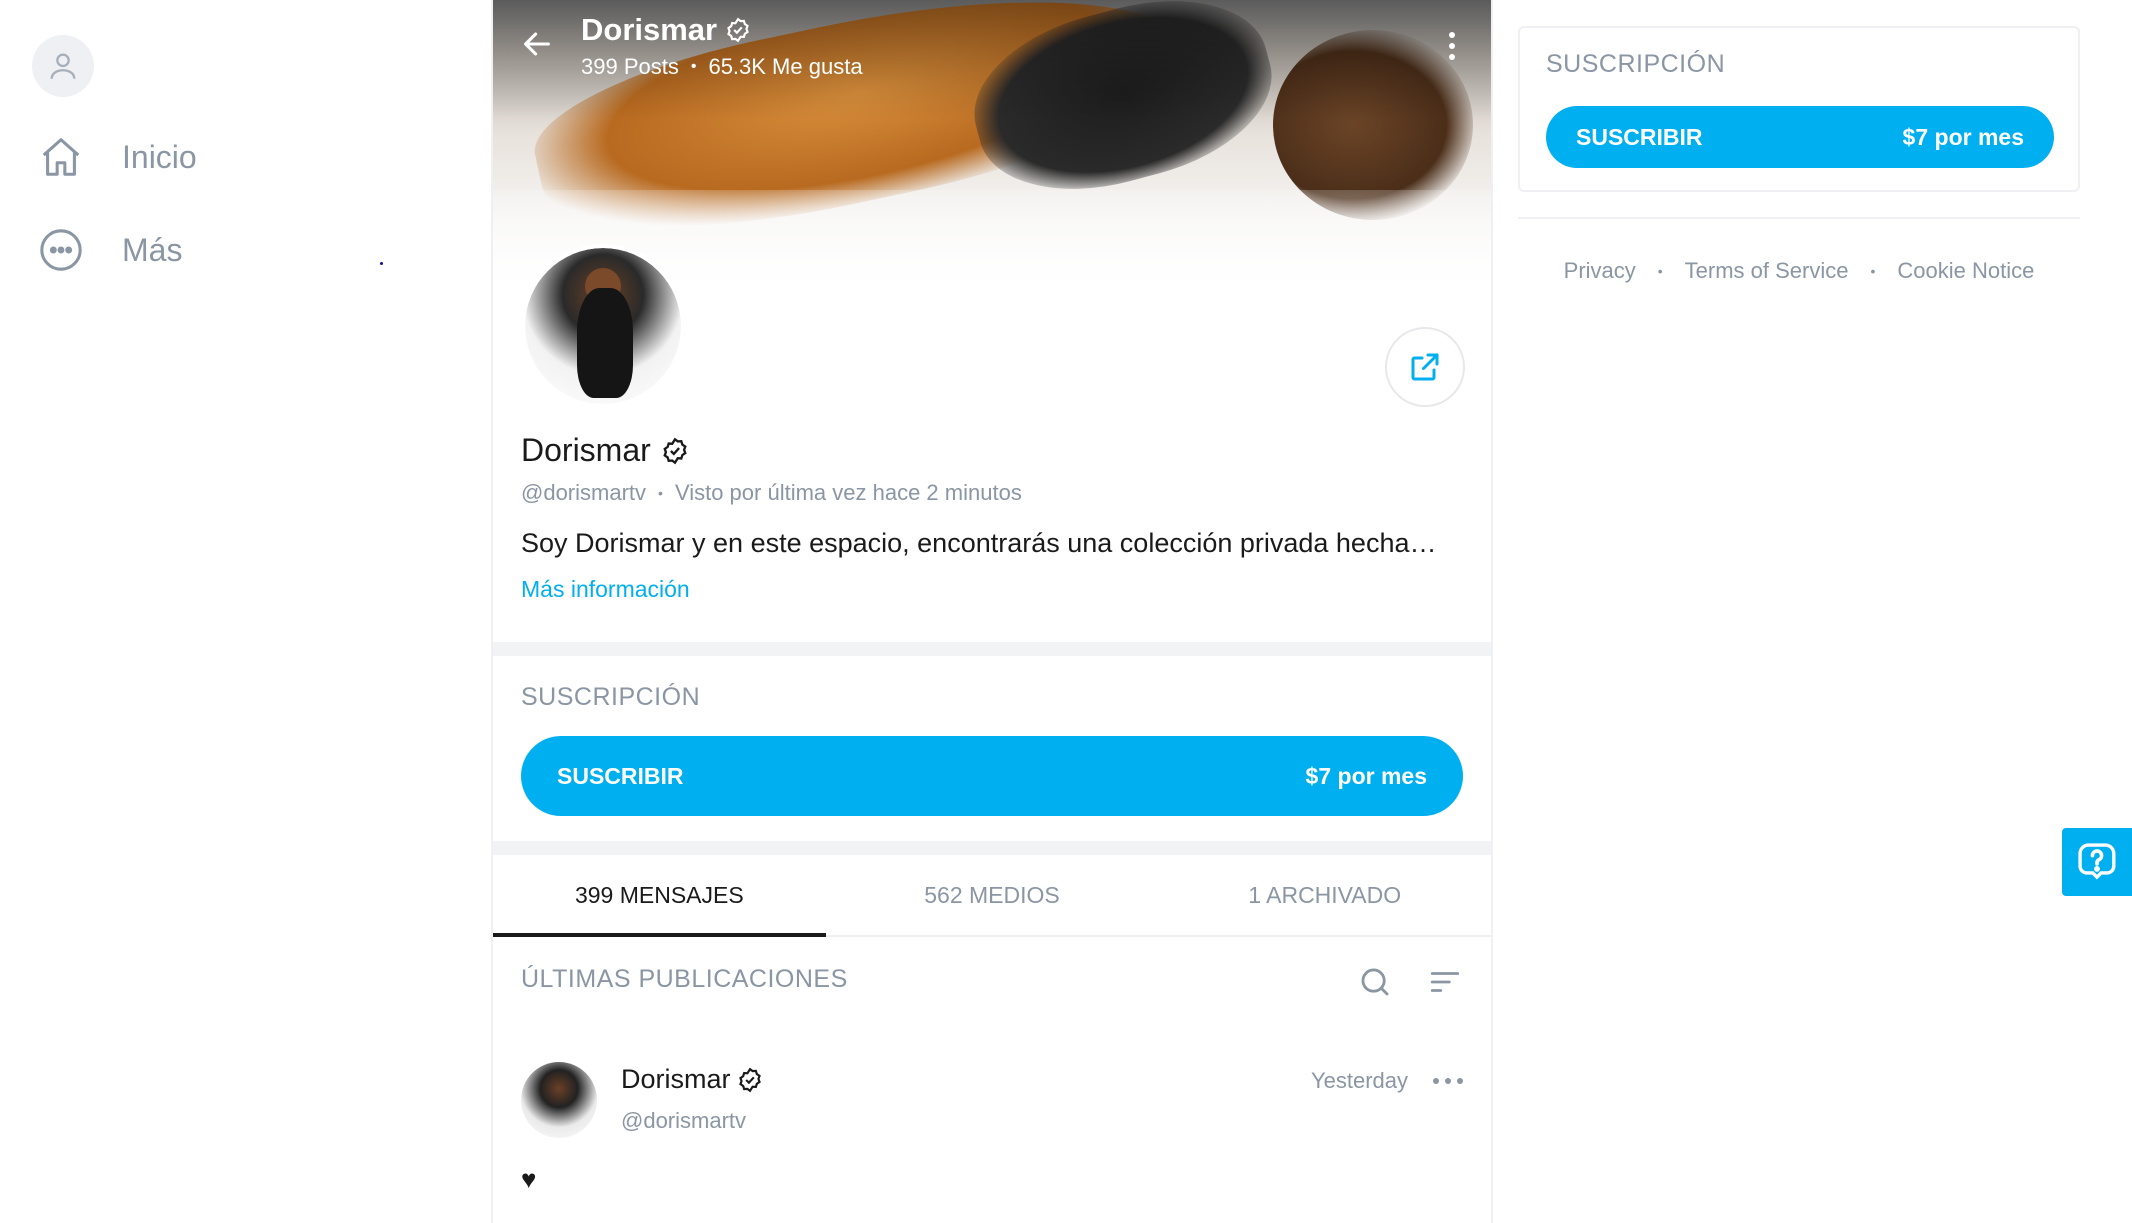  Describe the element at coordinates (605, 589) in the screenshot. I see `more-info-link: Más información` at that location.